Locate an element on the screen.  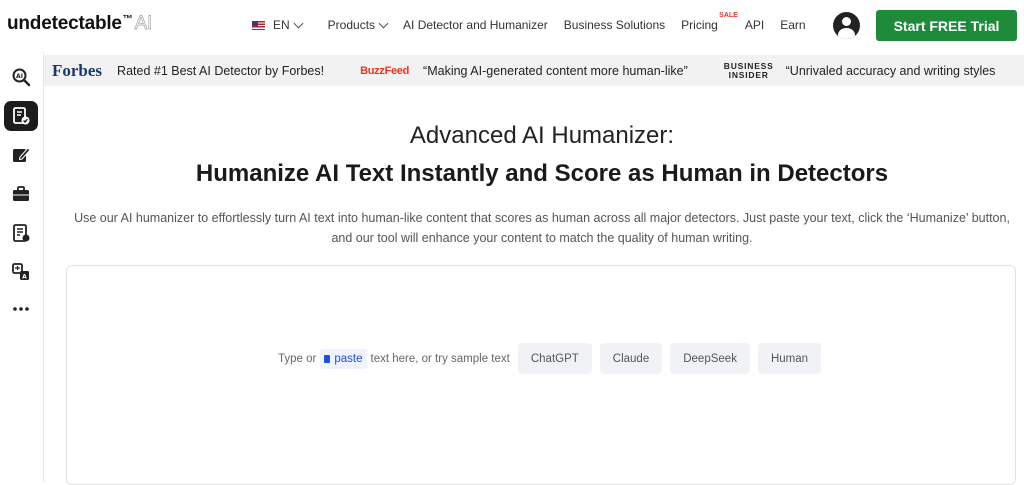
brand-logo: undetectable ™ AI is located at coordinates (80, 24).